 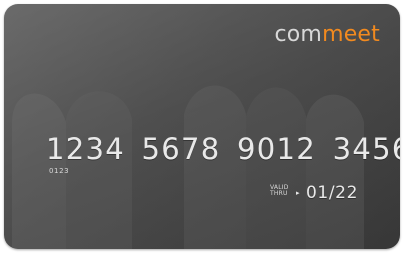 I want to click on brand-logo: com meet, so click(x=327, y=35).